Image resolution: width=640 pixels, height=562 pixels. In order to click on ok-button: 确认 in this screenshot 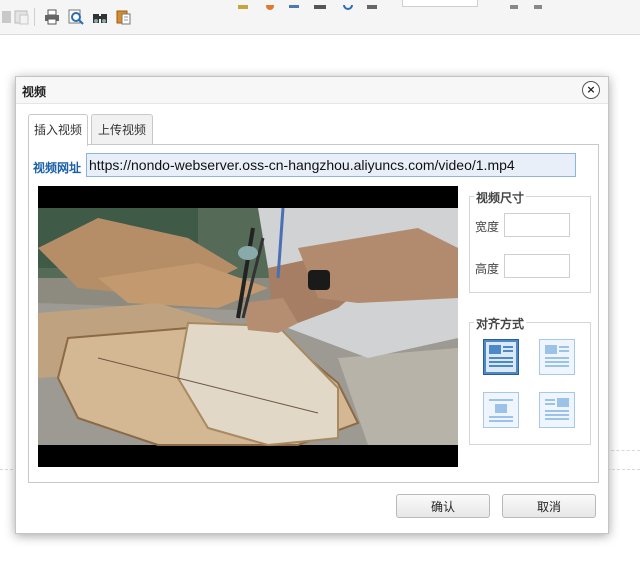, I will do `click(443, 506)`.